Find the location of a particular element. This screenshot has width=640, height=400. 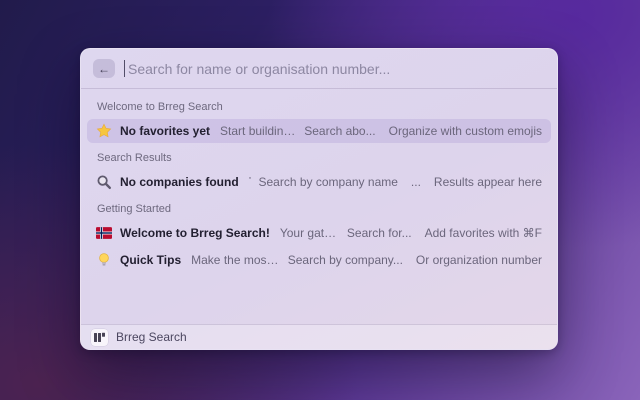

item-subtitle: Make the most of your search experience is located at coordinates (235, 260).